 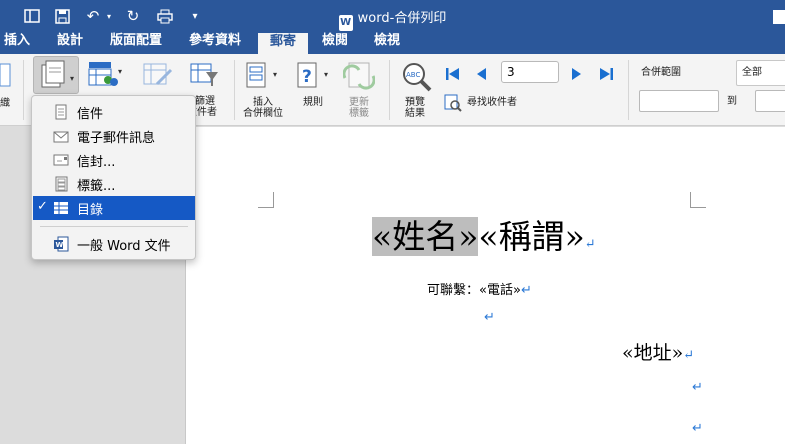 What do you see at coordinates (770, 101) in the screenshot?
I see `merge-range-to-input` at bounding box center [770, 101].